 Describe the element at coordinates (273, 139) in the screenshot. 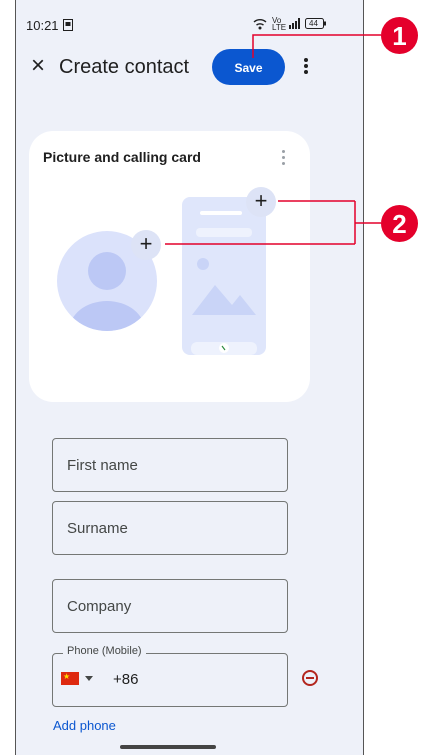

I see `callout-lines` at that location.